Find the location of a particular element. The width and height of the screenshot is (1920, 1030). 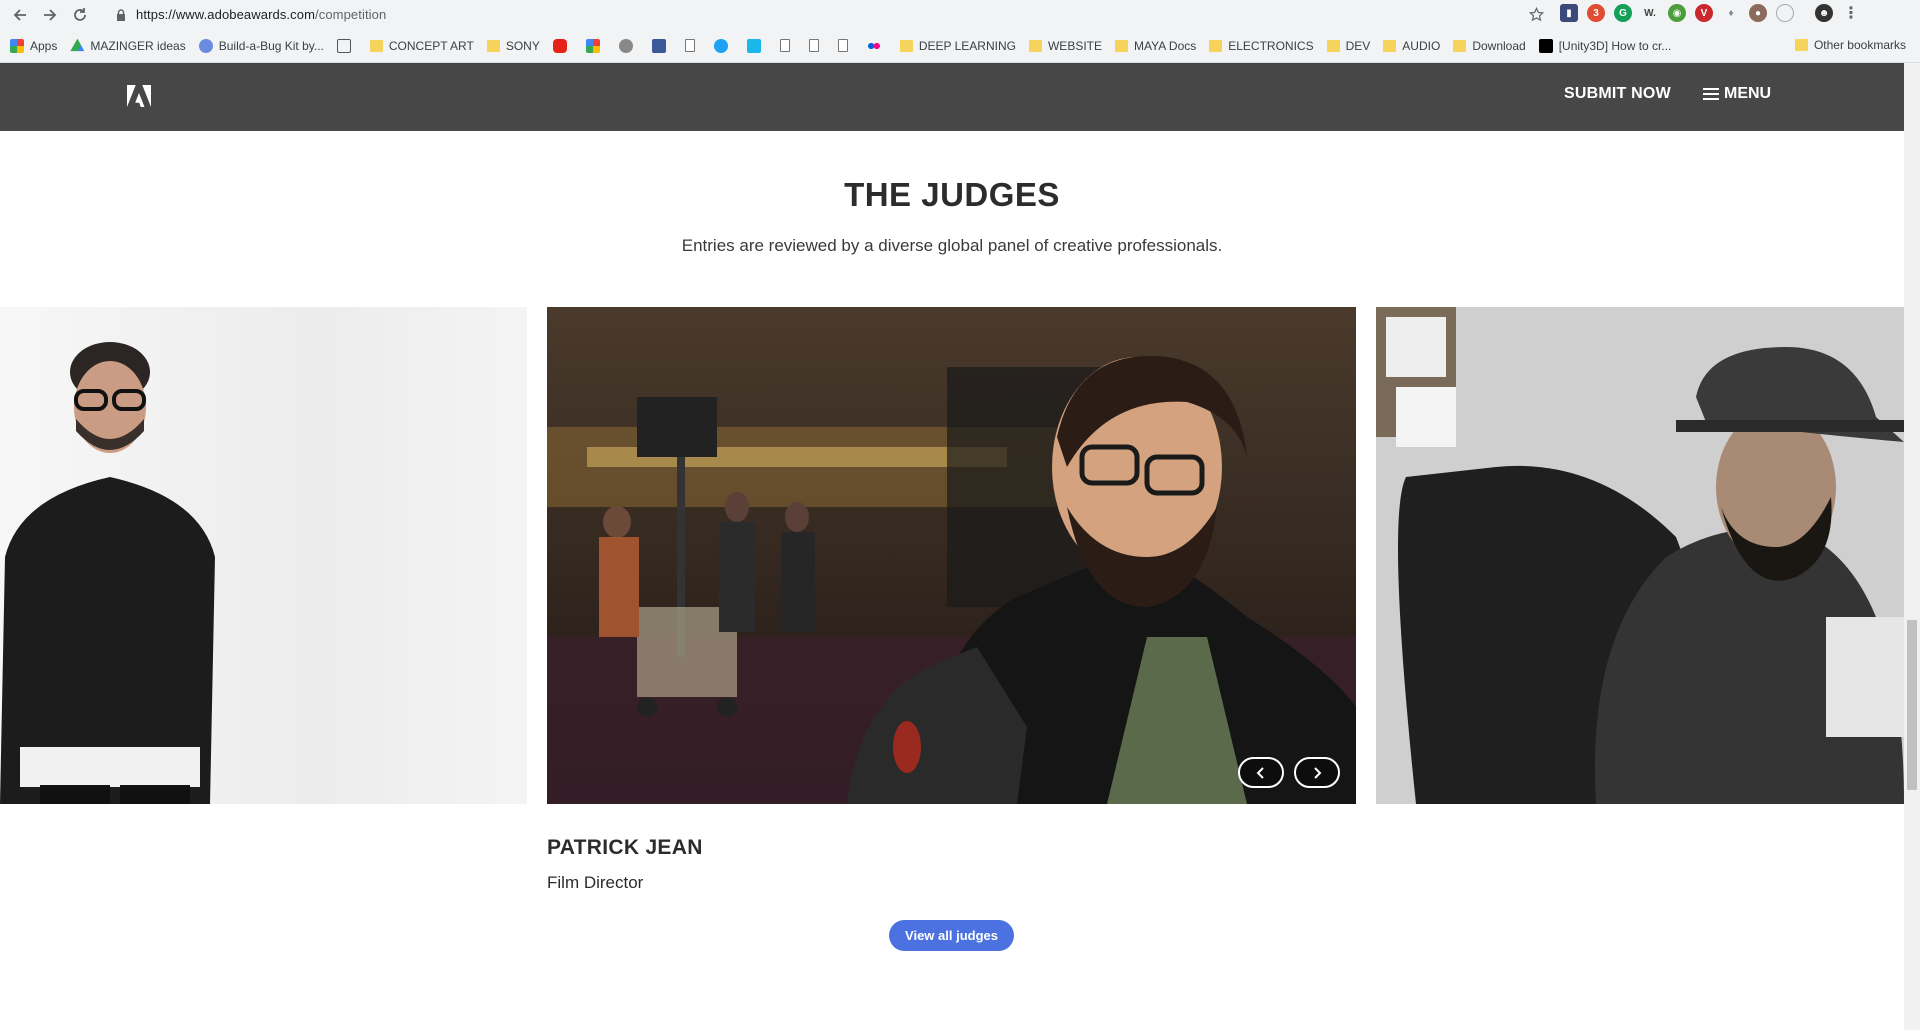

other-bookmarks: Other bookmarks is located at coordinates (1850, 45).